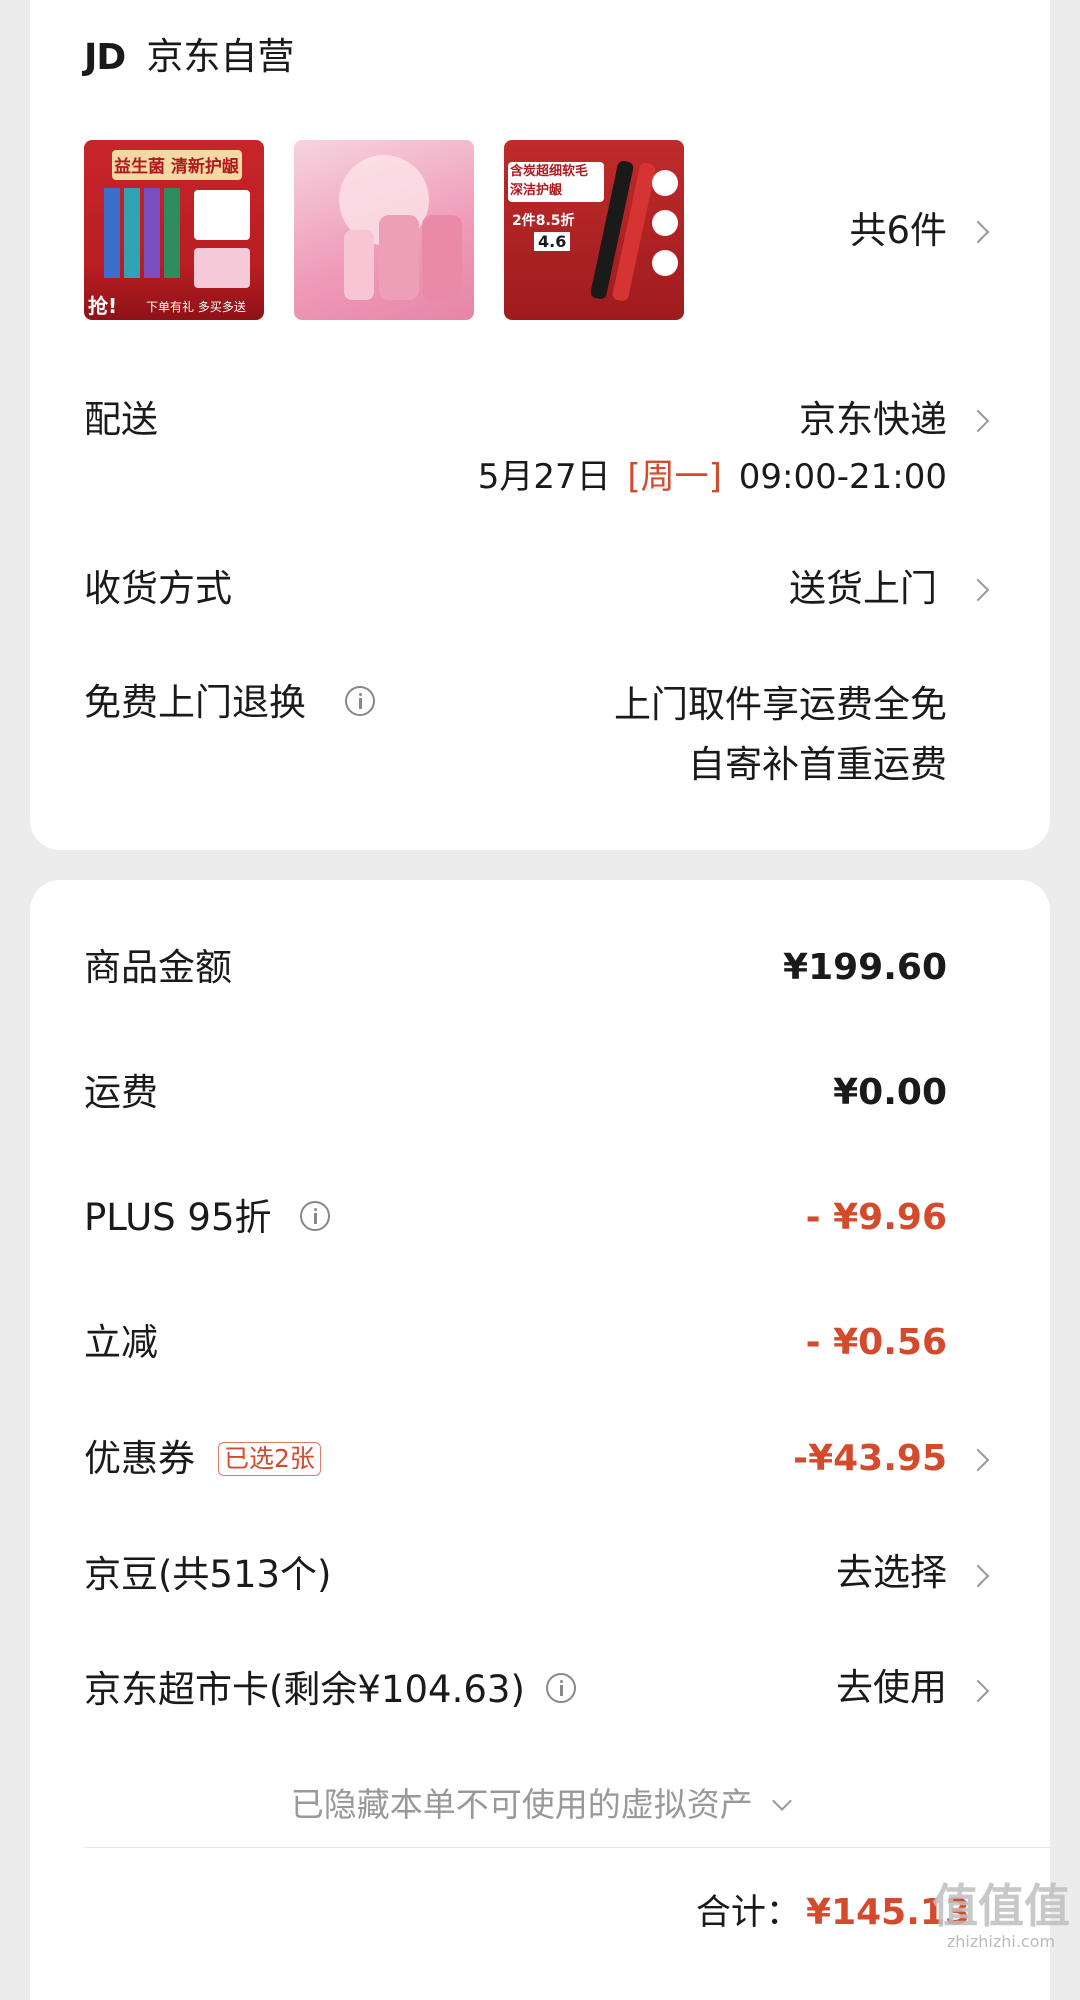 This screenshot has height=2000, width=1080. What do you see at coordinates (121, 1092) in the screenshot?
I see `shipping-label: 运费` at bounding box center [121, 1092].